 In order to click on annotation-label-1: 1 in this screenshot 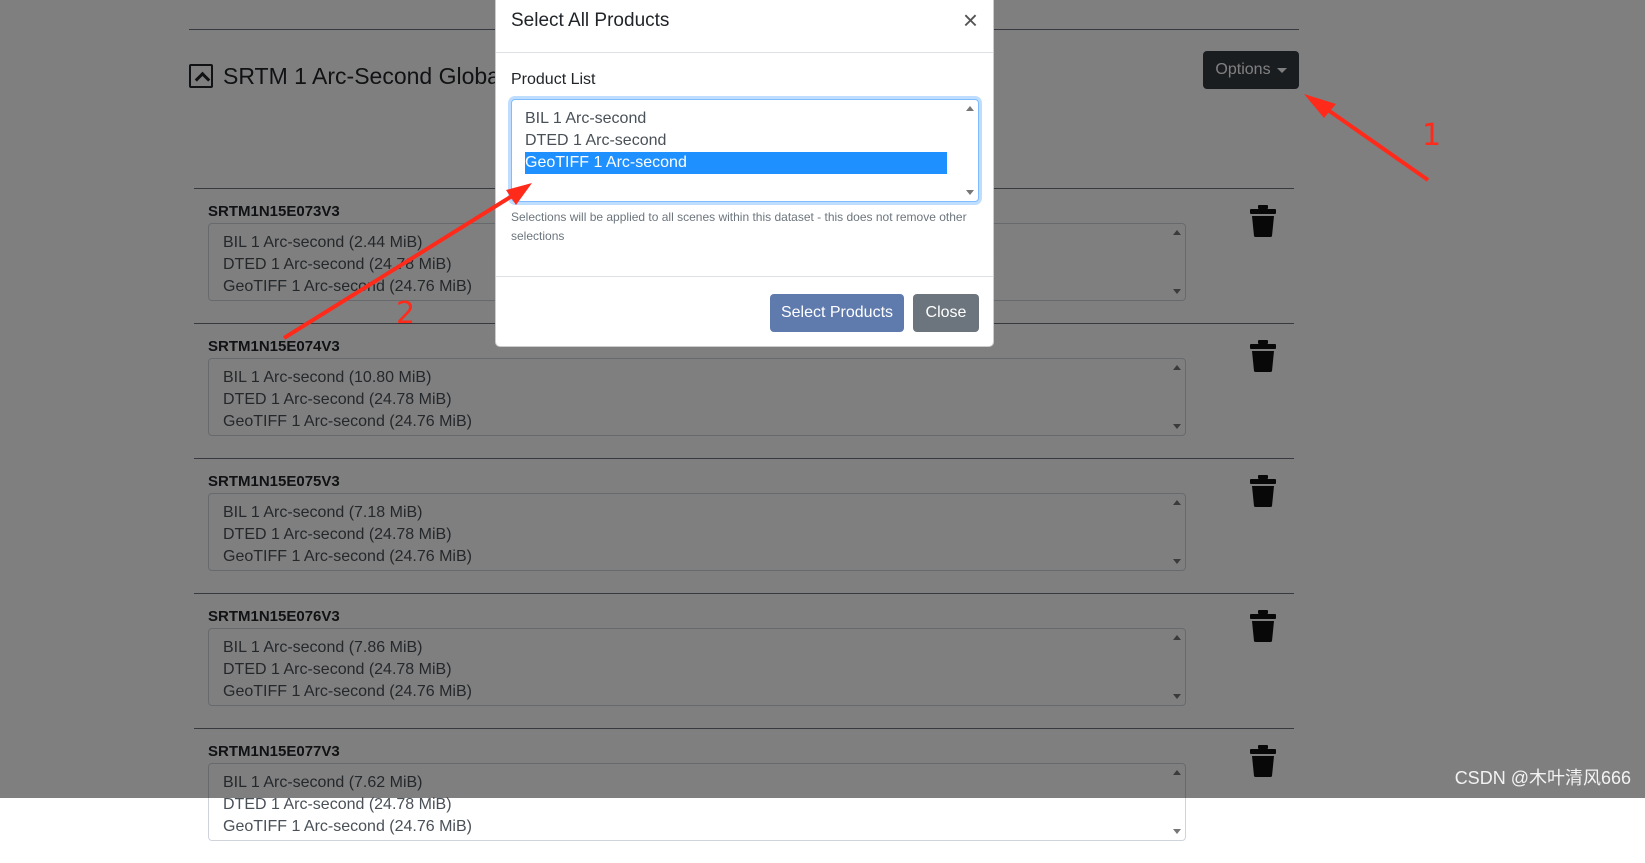, I will do `click(1432, 135)`.